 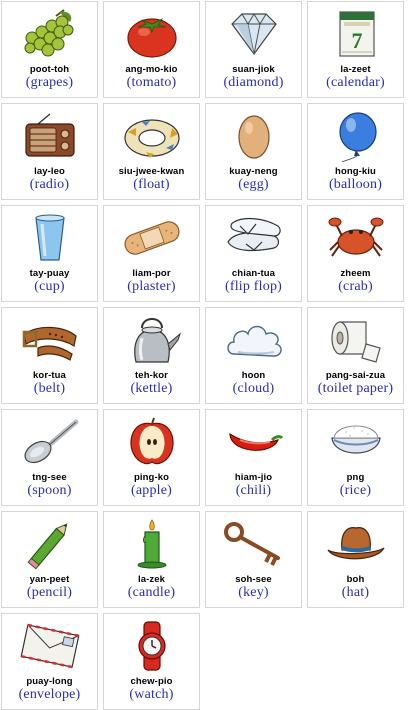 I want to click on float-icon, so click(x=152, y=138).